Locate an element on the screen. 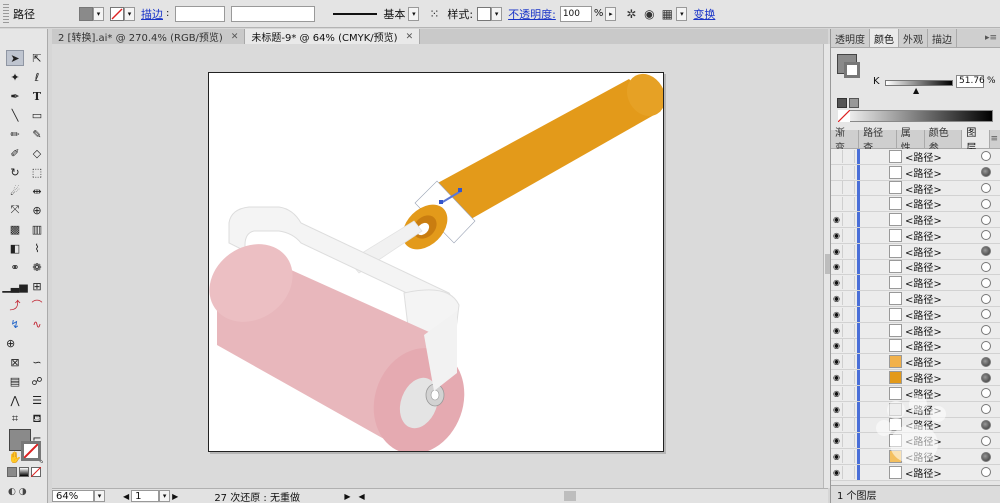 The width and height of the screenshot is (1000, 503). magic-wand-tool-icon: ✦ is located at coordinates (15, 77).